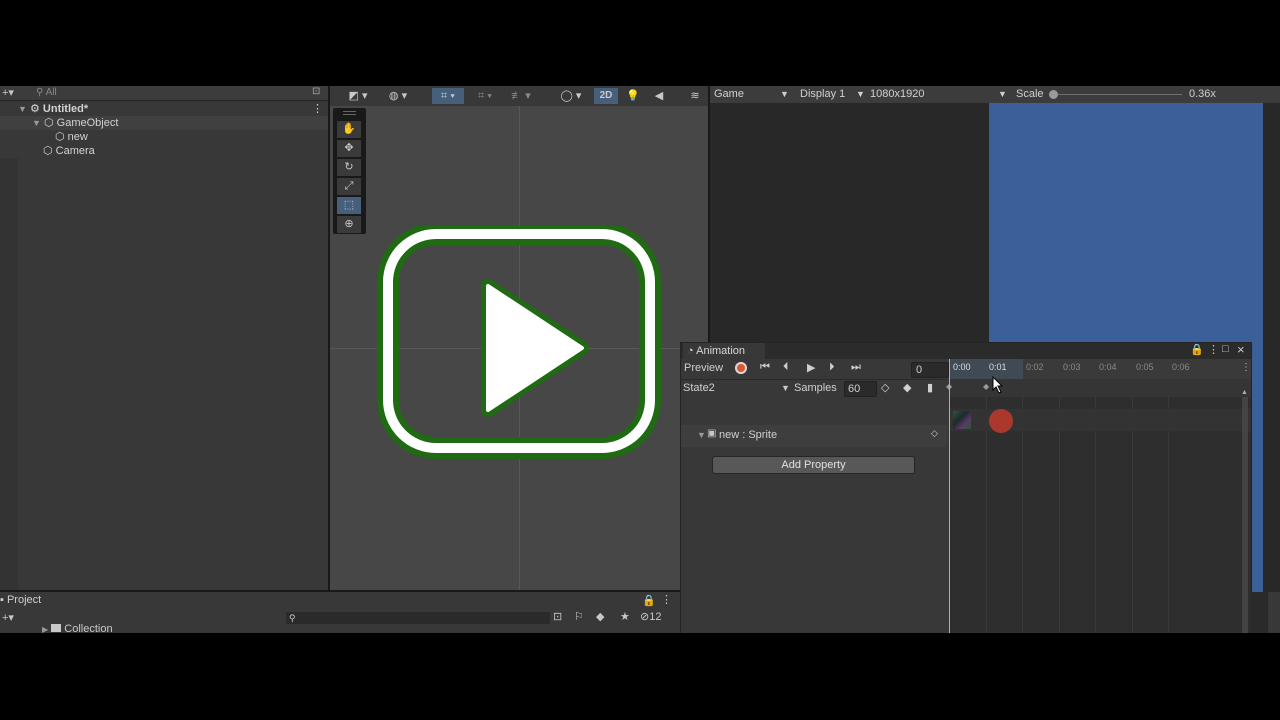 This screenshot has width=1280, height=720. Describe the element at coordinates (349, 224) in the screenshot. I see `transform-tool: ⊕` at that location.